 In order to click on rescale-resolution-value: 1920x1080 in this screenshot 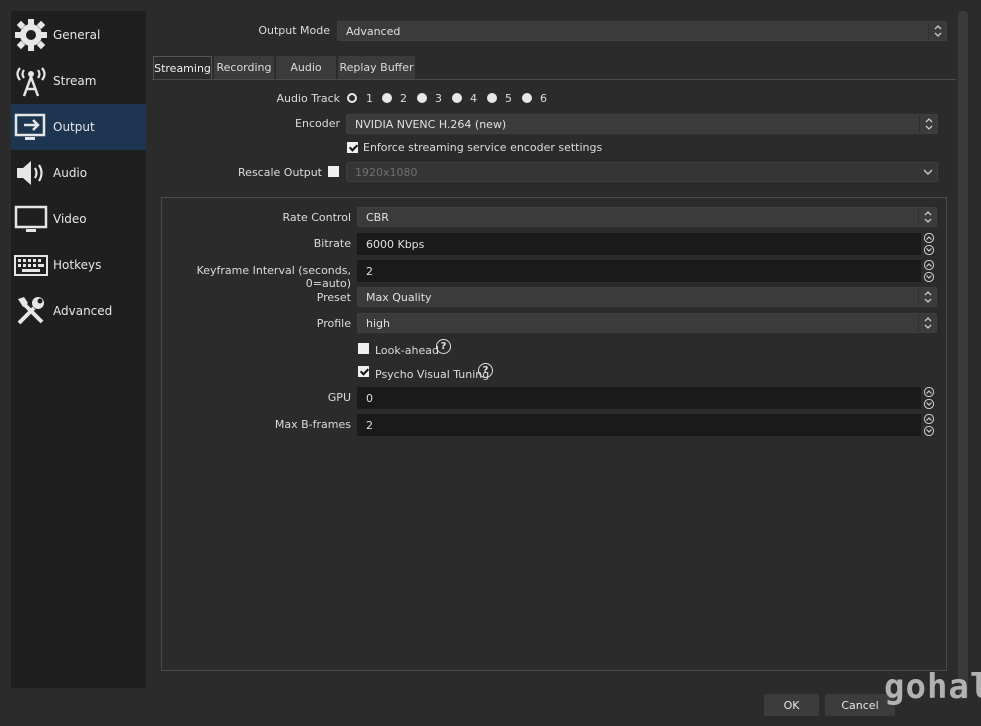, I will do `click(386, 172)`.